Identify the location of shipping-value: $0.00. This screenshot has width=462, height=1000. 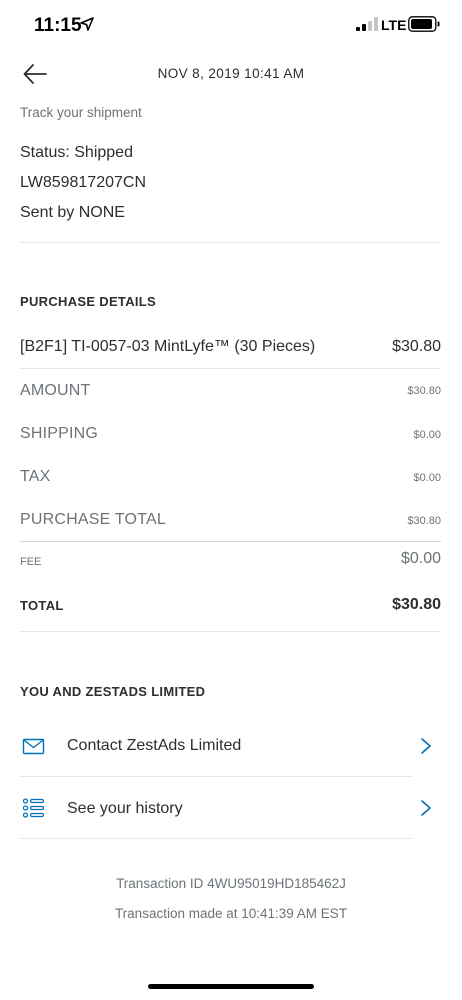
(427, 435).